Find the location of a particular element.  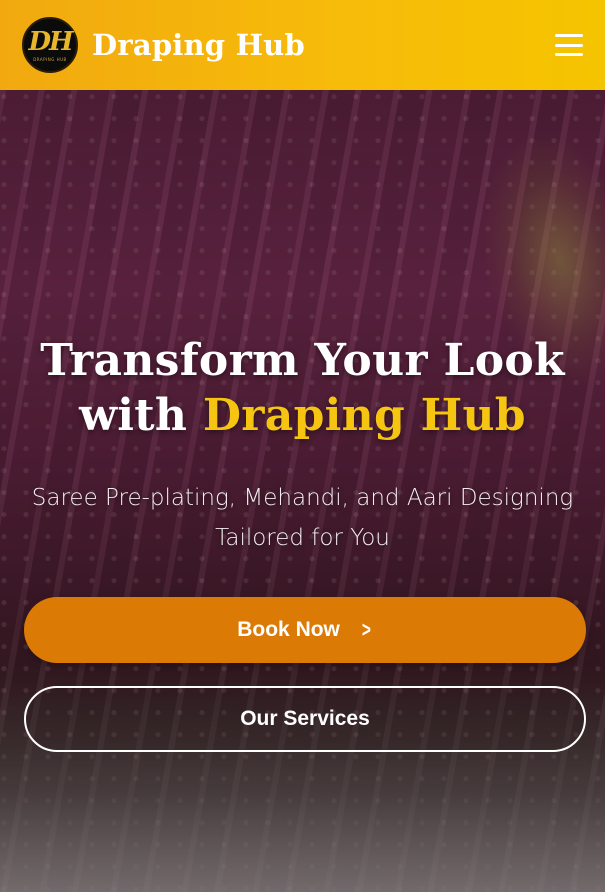

brand-name: Draping Hub is located at coordinates (198, 45).